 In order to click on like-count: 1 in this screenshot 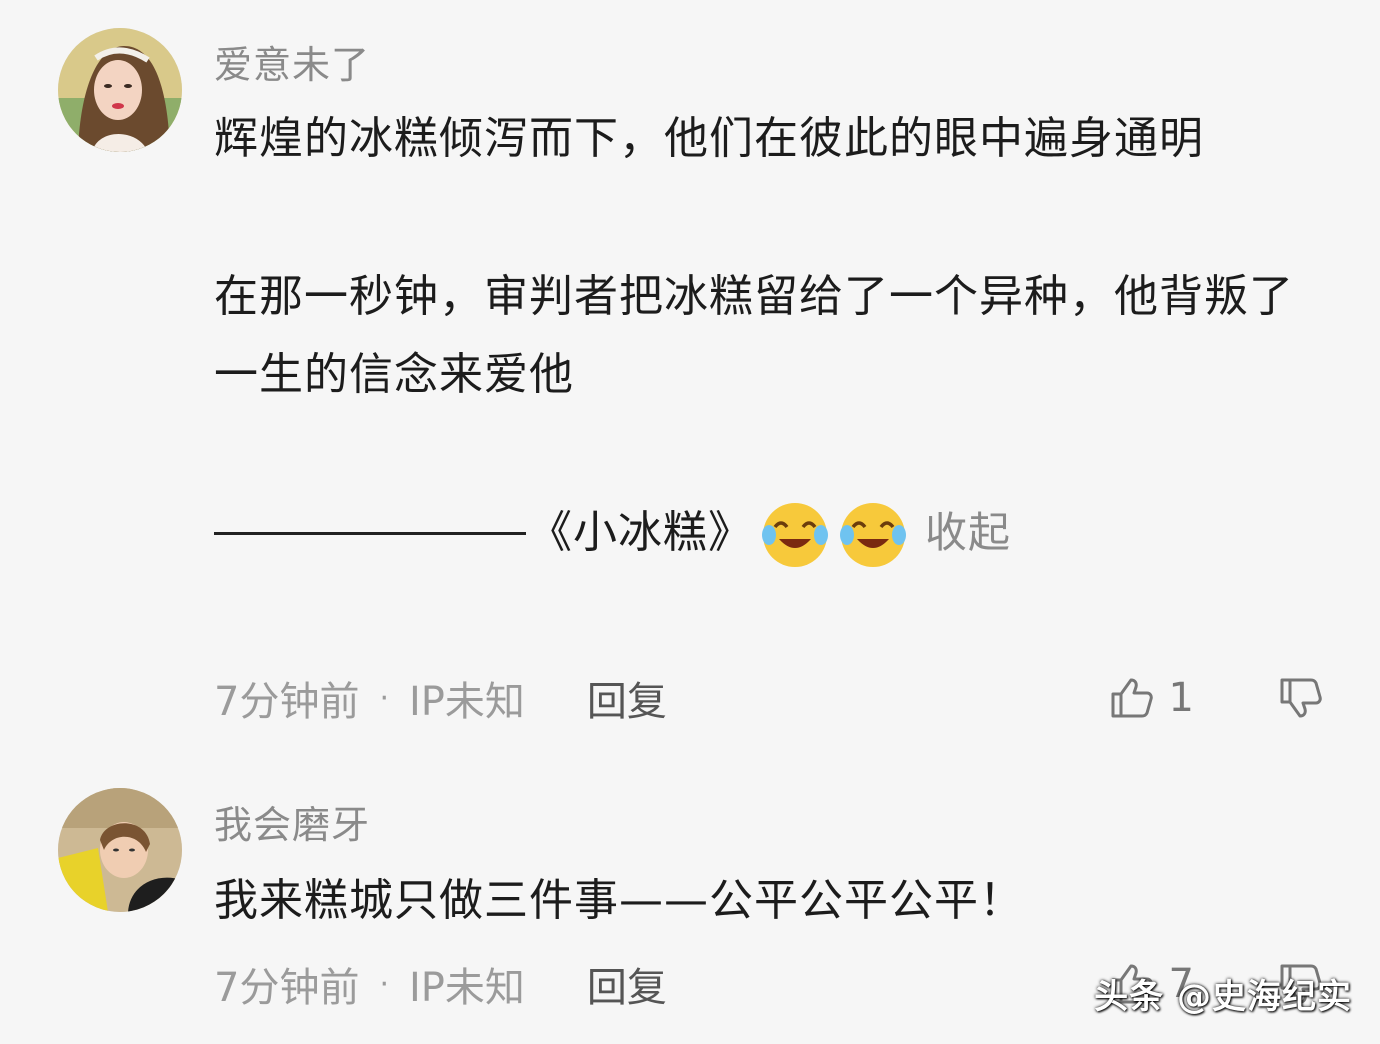, I will do `click(1181, 698)`.